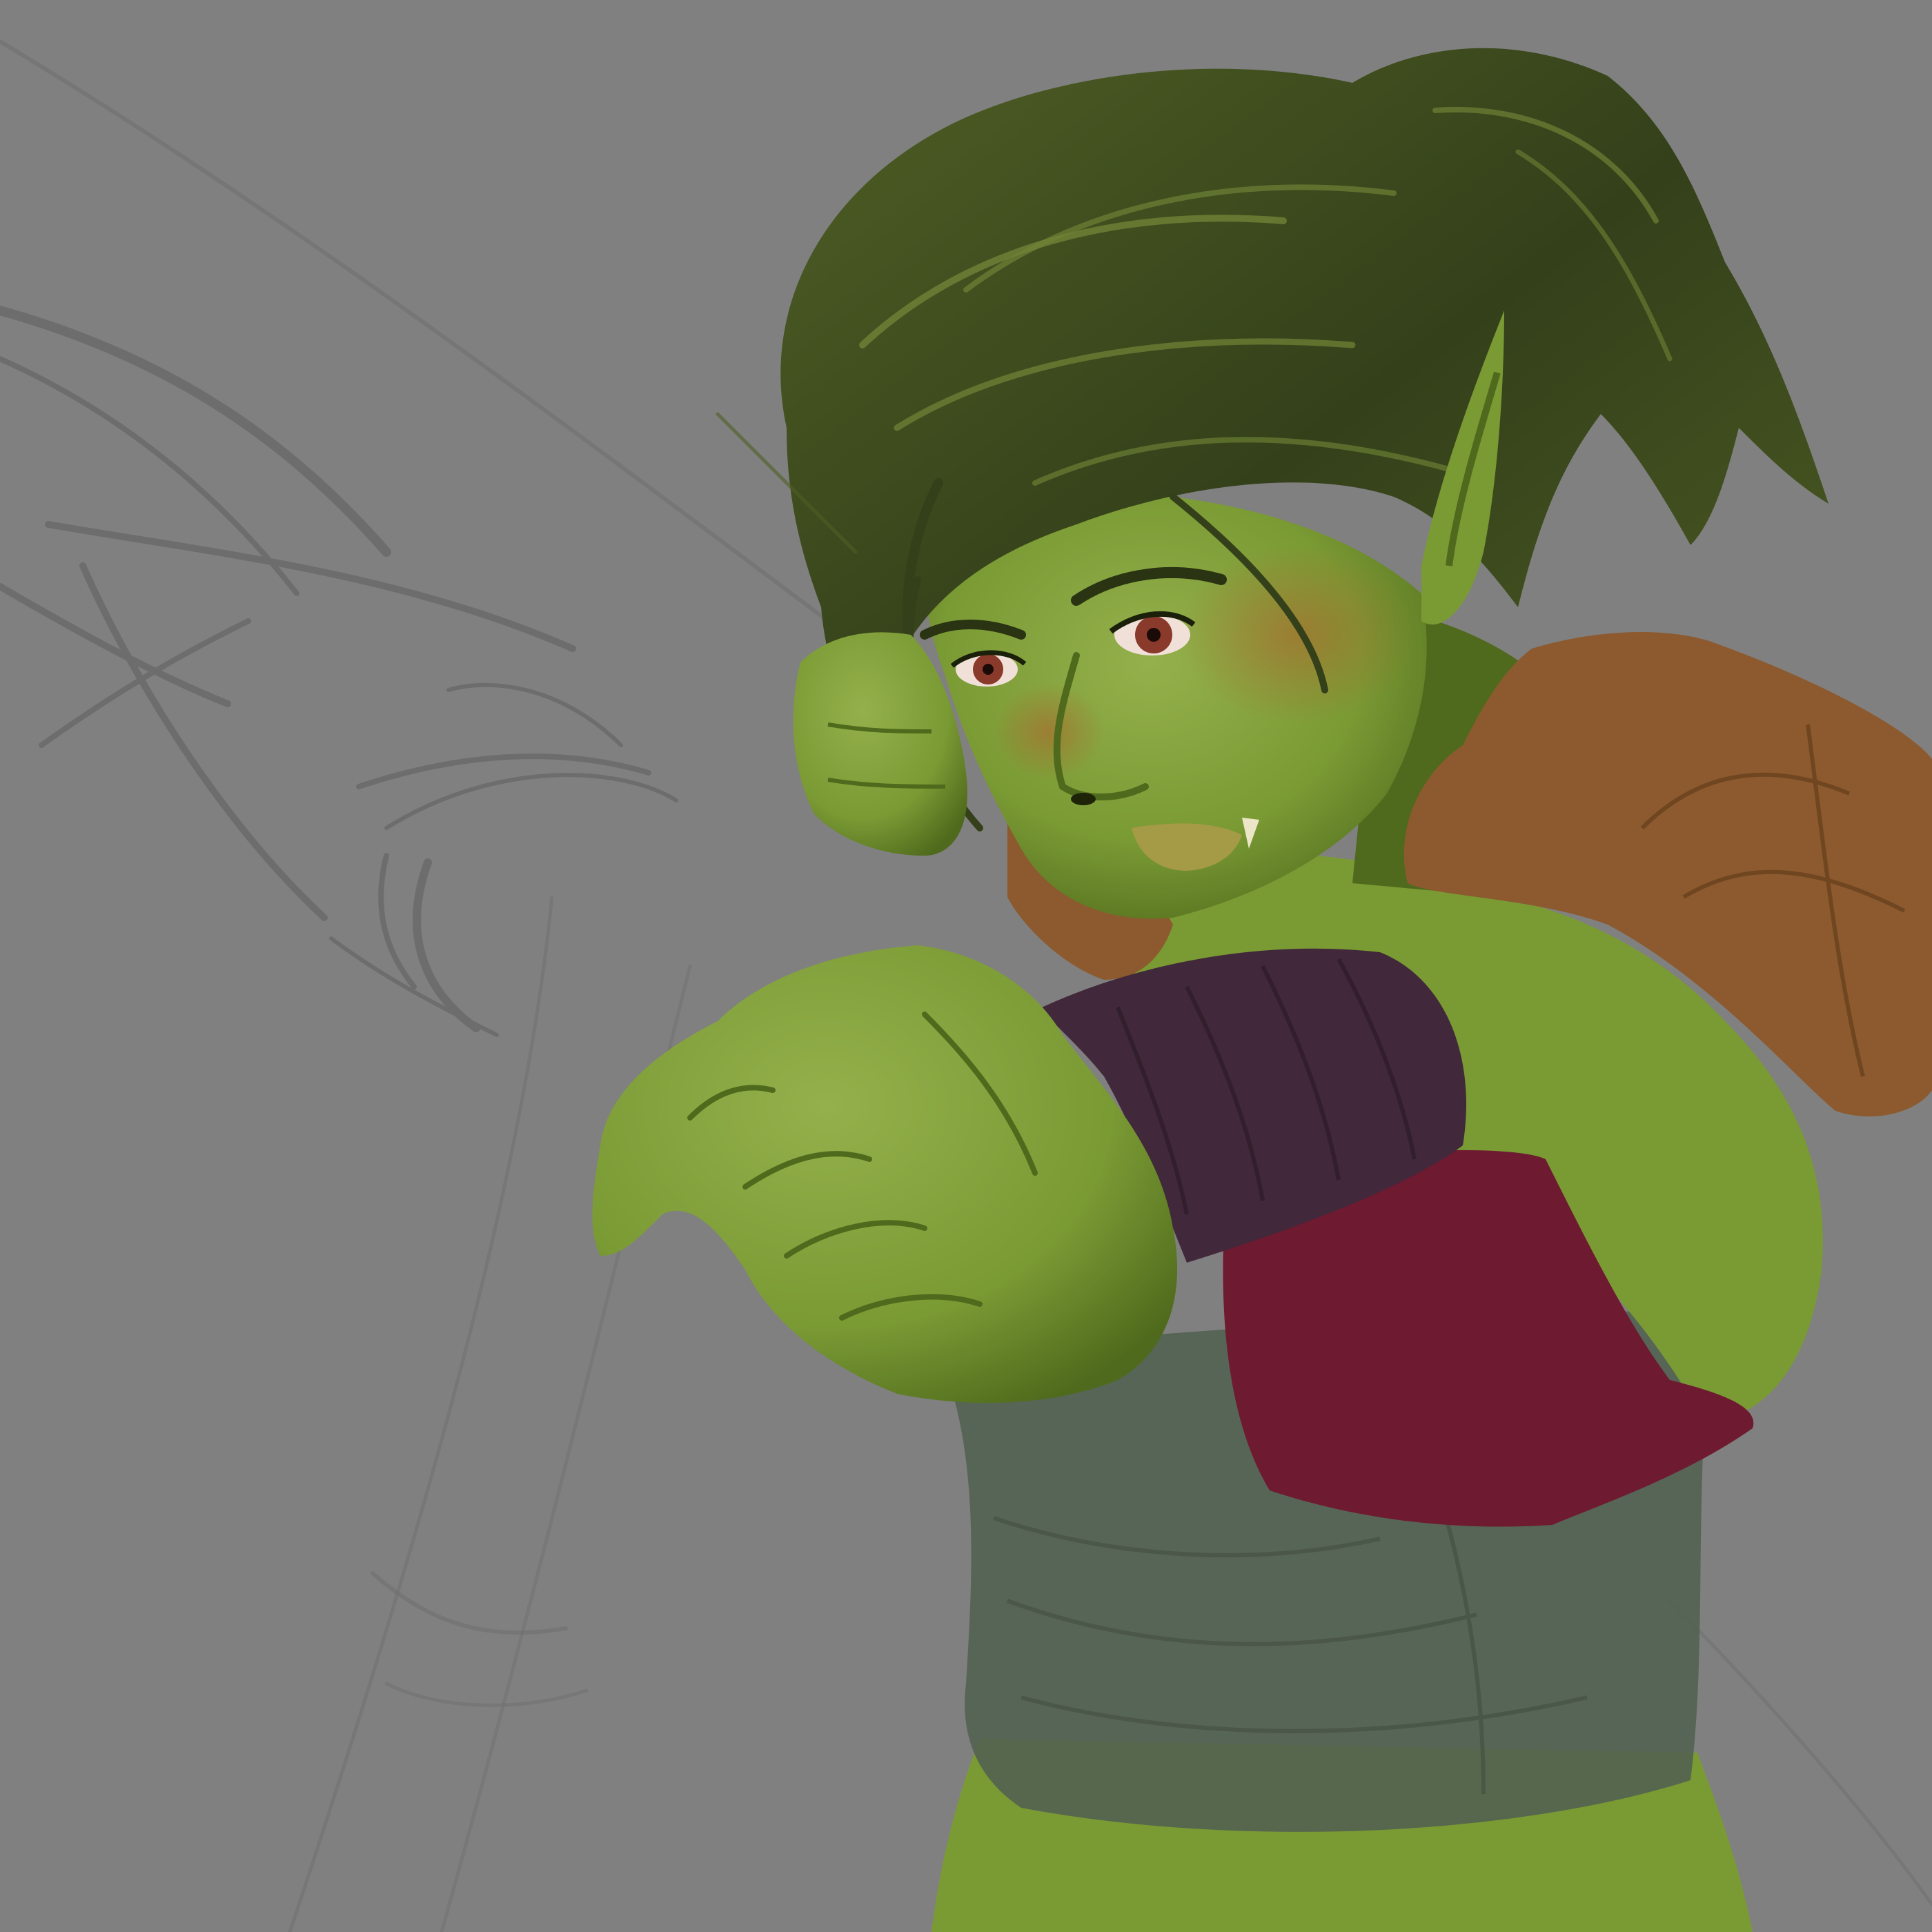  Describe the element at coordinates (1083, 799) in the screenshot. I see `nostril` at that location.